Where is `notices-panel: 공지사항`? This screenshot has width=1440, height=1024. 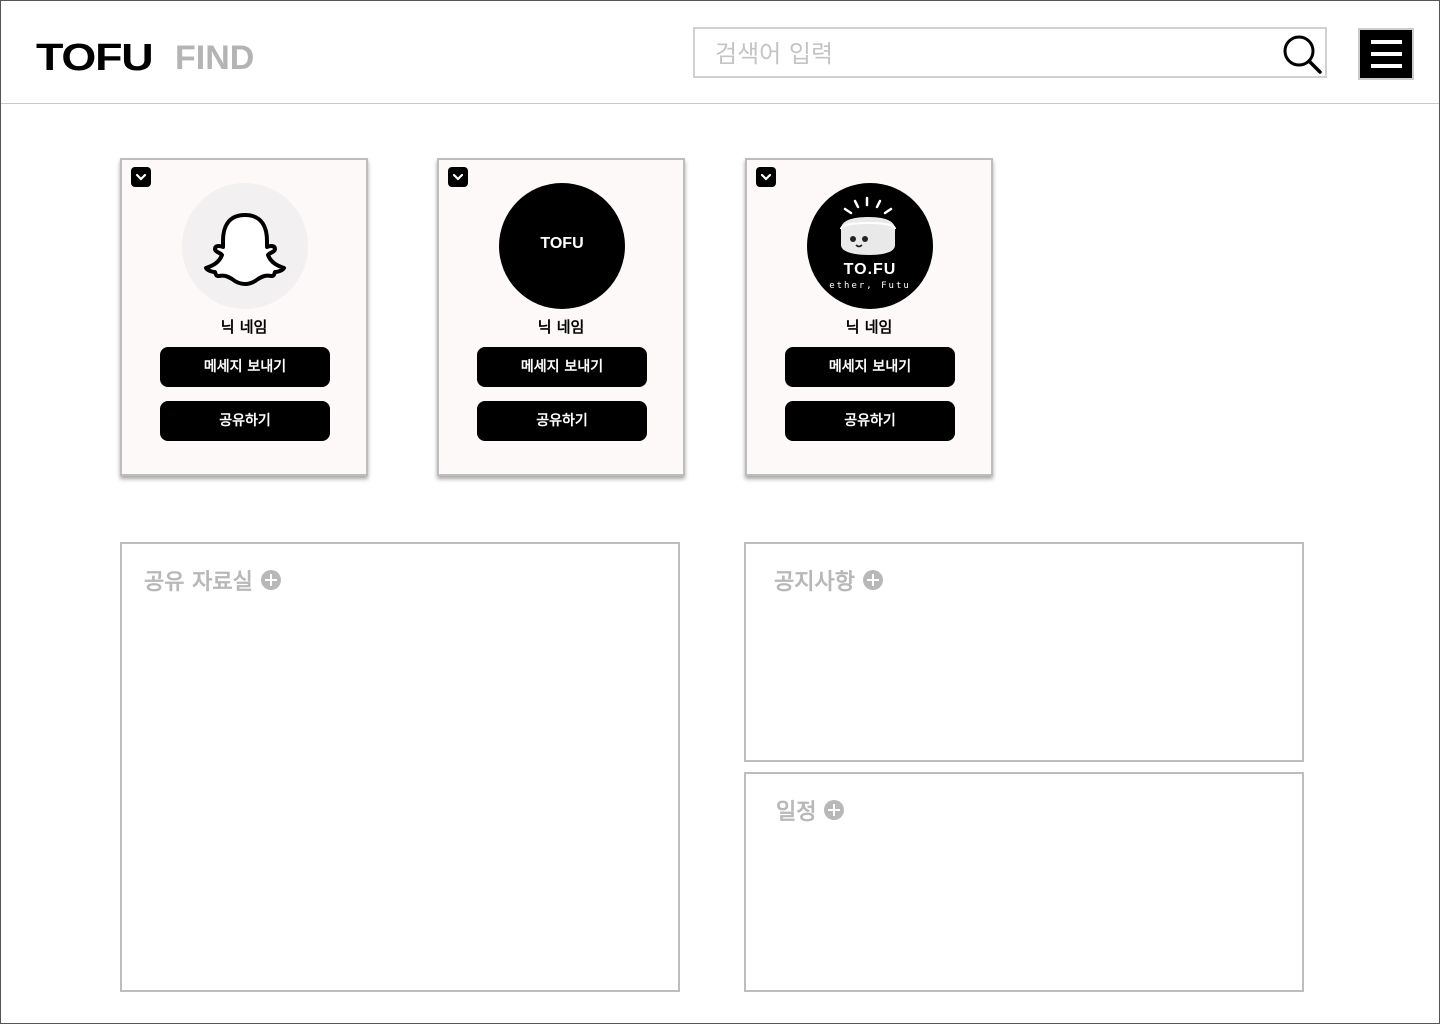
notices-panel: 공지사항 is located at coordinates (1024, 652).